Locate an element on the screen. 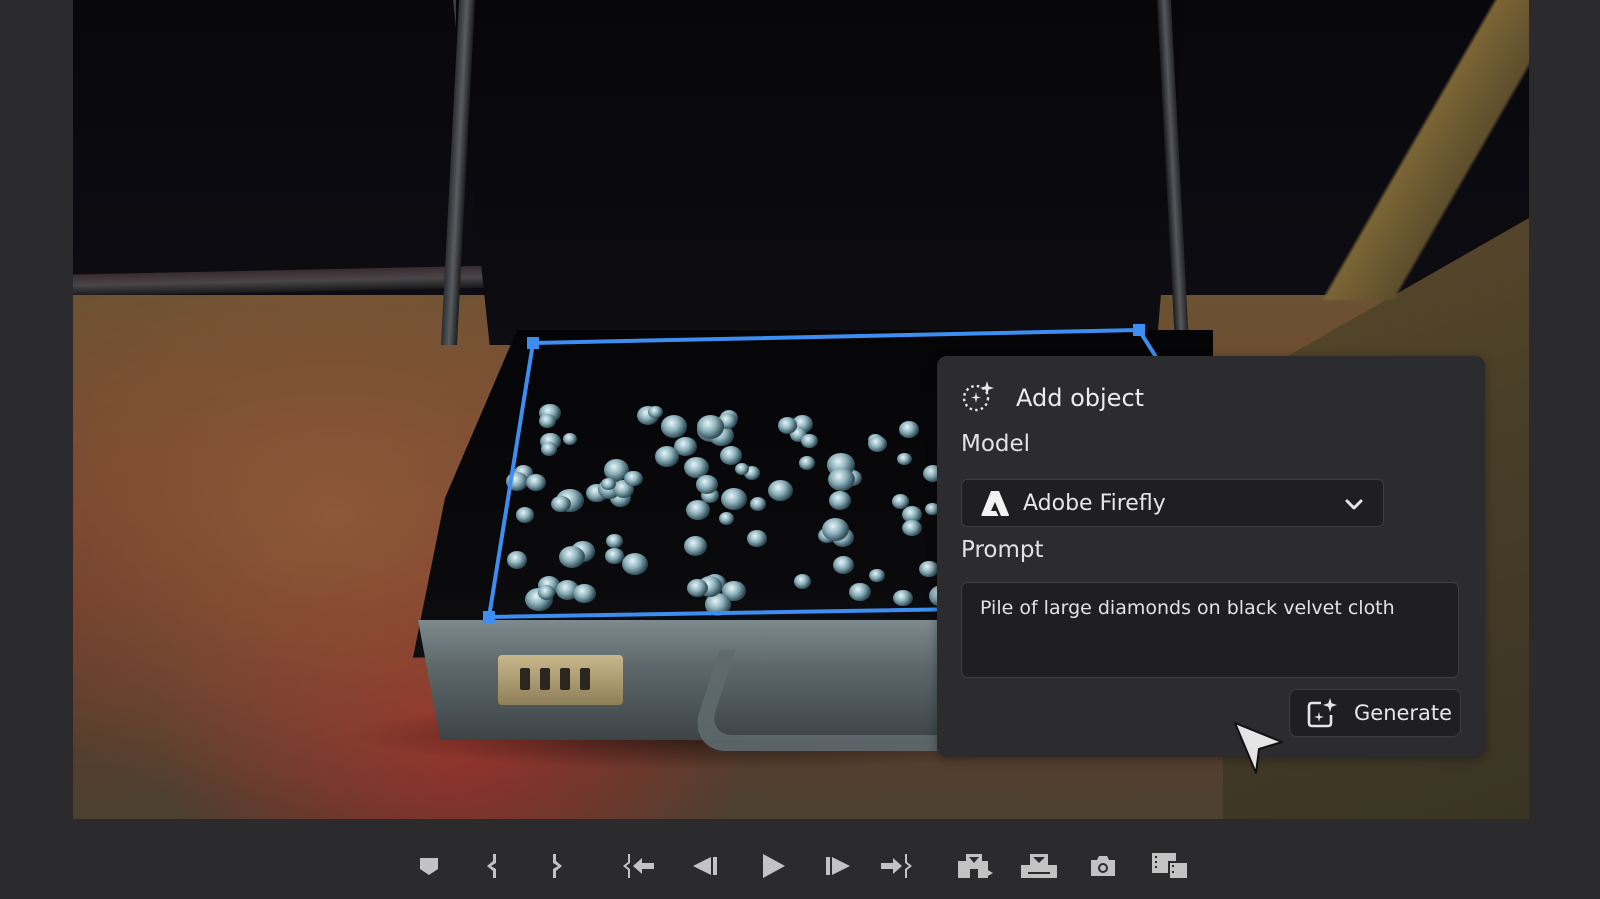  panel-header: Add object is located at coordinates (1052, 398).